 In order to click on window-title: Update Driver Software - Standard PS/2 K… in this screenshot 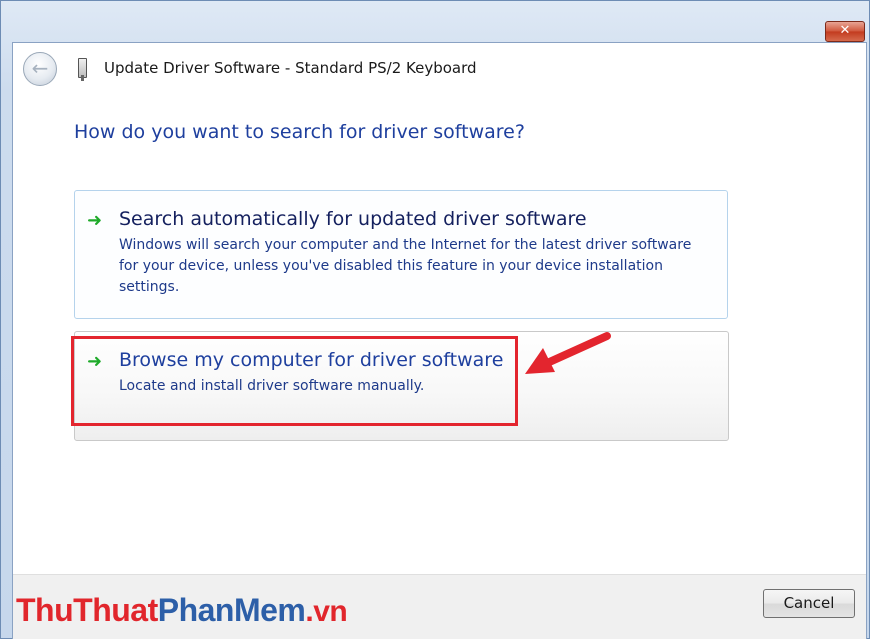, I will do `click(290, 68)`.